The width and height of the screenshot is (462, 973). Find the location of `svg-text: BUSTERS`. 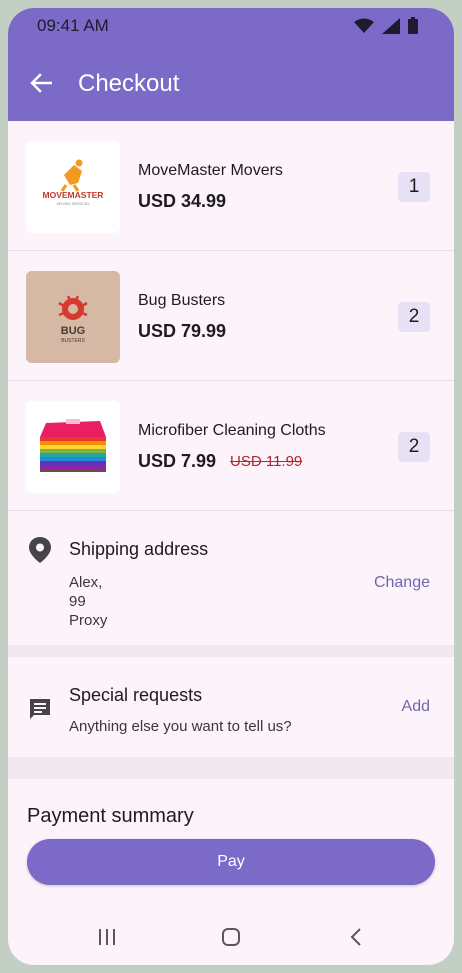

svg-text: BUSTERS is located at coordinates (73, 341).